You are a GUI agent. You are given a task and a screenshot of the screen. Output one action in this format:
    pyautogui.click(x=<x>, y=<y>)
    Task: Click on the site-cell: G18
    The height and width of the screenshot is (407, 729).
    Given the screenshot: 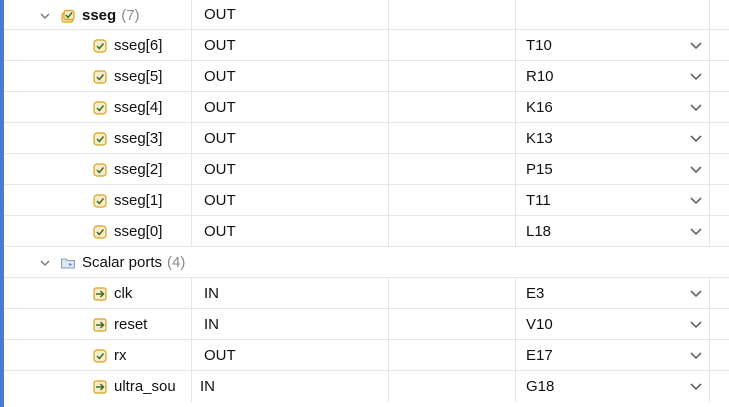 What is the action you would take?
    pyautogui.click(x=613, y=386)
    